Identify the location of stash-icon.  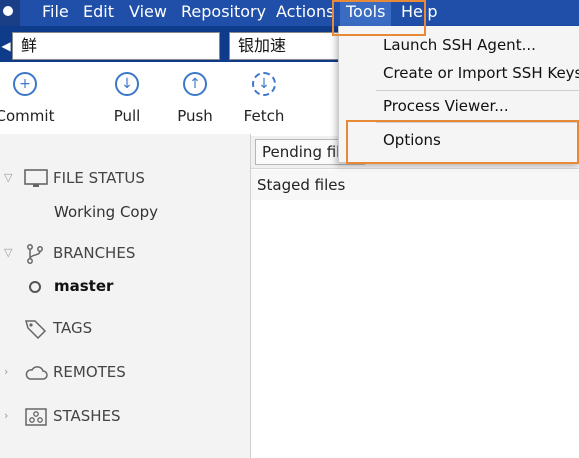
(36, 417).